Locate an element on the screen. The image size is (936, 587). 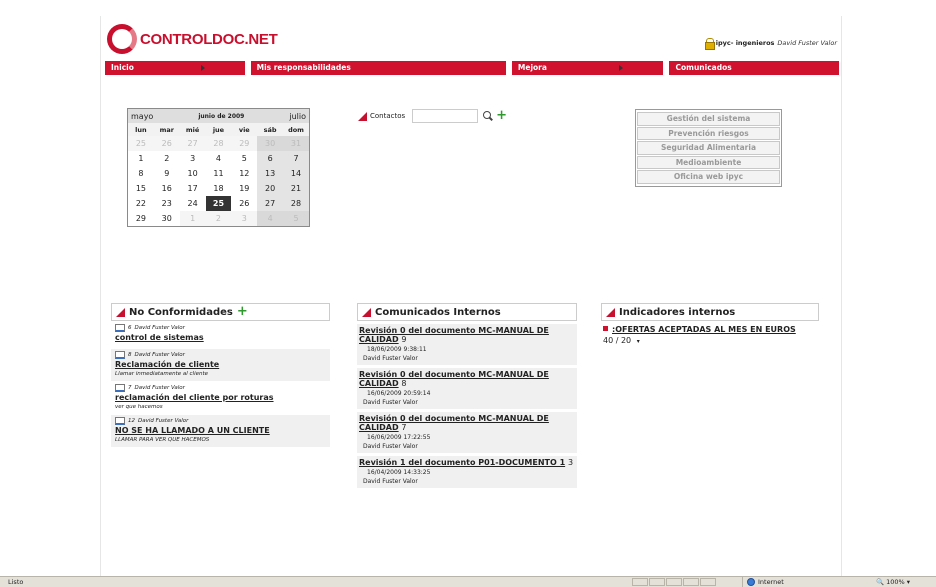
comunicado-date: 16/04/2009 14:33:25 is located at coordinates (399, 472).